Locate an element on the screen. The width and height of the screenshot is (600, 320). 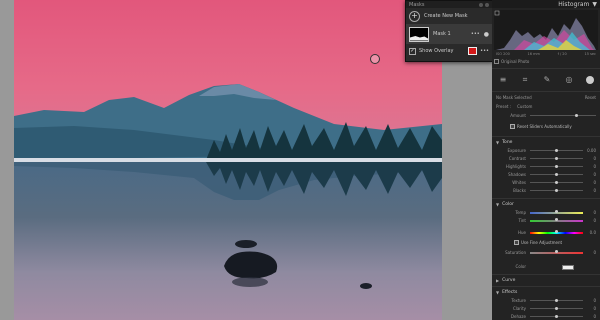
temp-slider: Temp 0 is located at coordinates (546, 212).